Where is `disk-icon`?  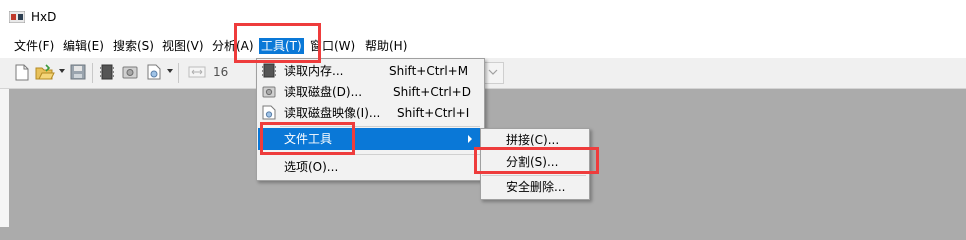
disk-icon is located at coordinates (130, 72).